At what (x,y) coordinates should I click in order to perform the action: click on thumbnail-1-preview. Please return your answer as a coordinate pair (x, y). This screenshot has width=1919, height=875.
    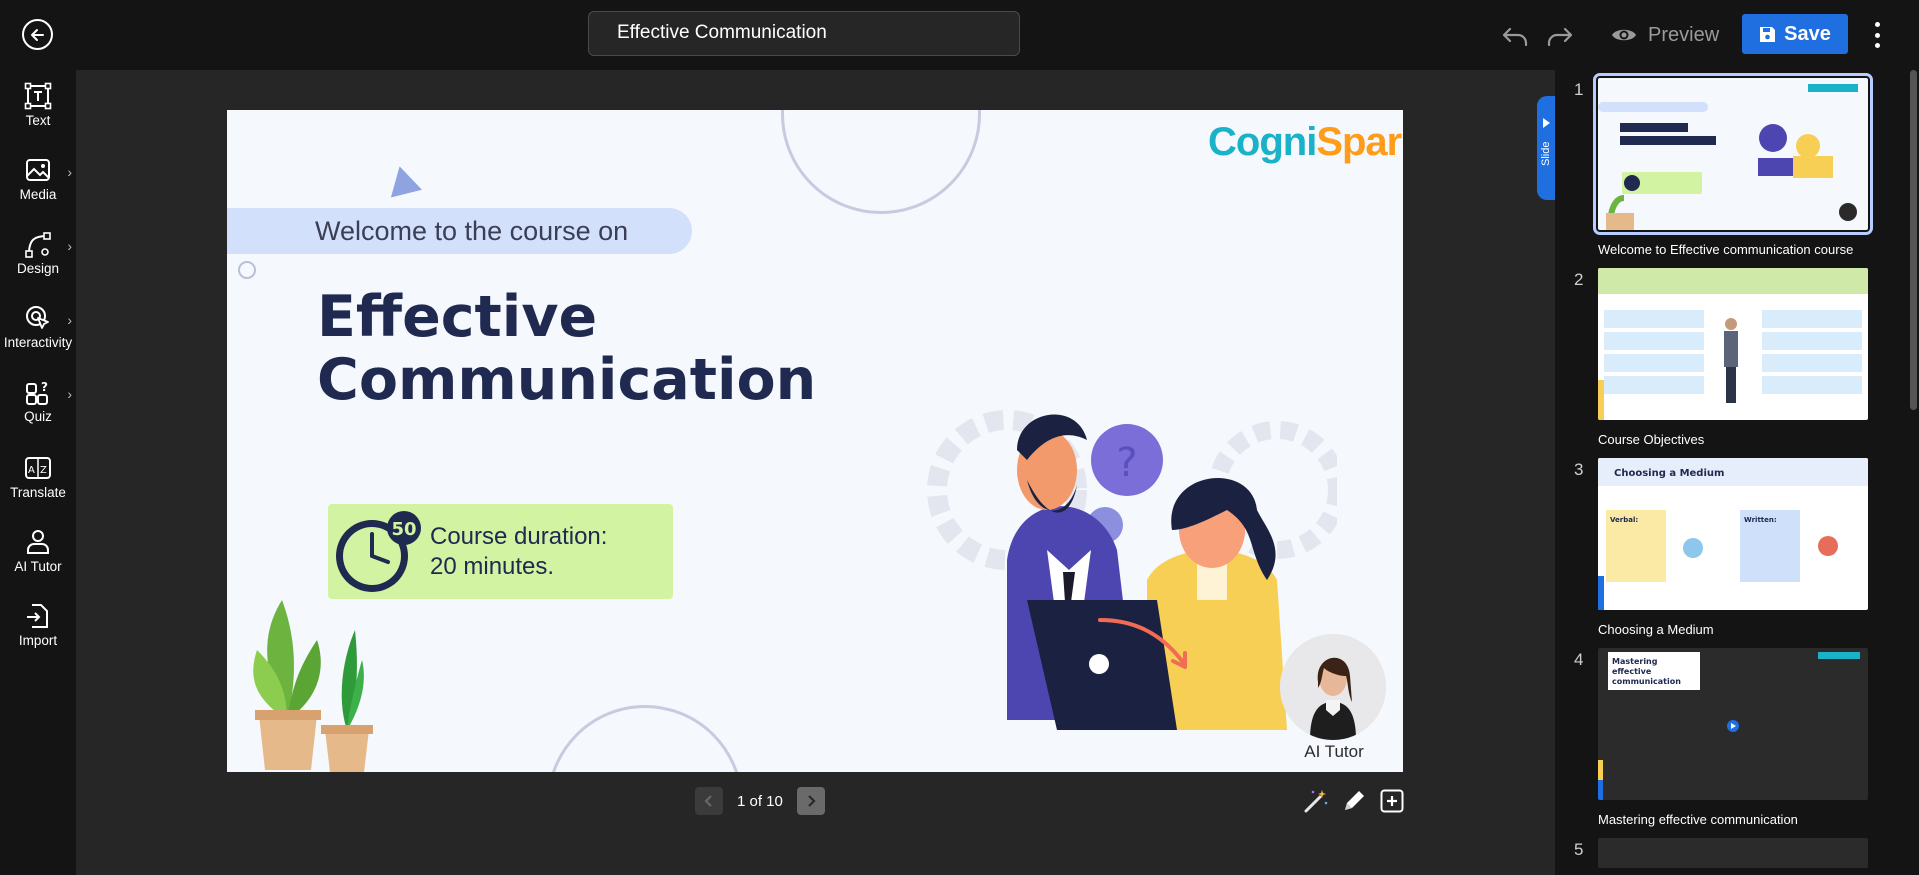
    Looking at the image, I should click on (1733, 154).